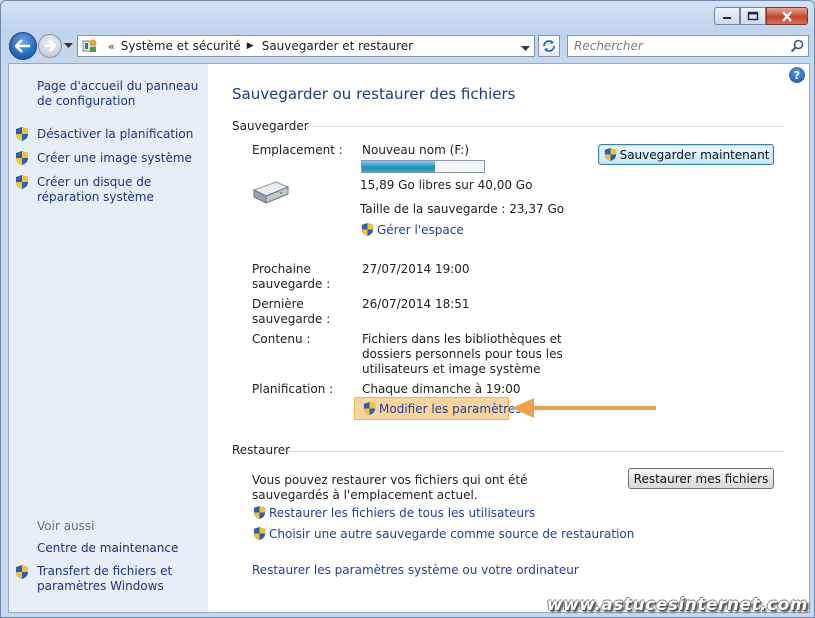  I want to click on last-backup-label: Dernière sauvegarde :, so click(291, 311).